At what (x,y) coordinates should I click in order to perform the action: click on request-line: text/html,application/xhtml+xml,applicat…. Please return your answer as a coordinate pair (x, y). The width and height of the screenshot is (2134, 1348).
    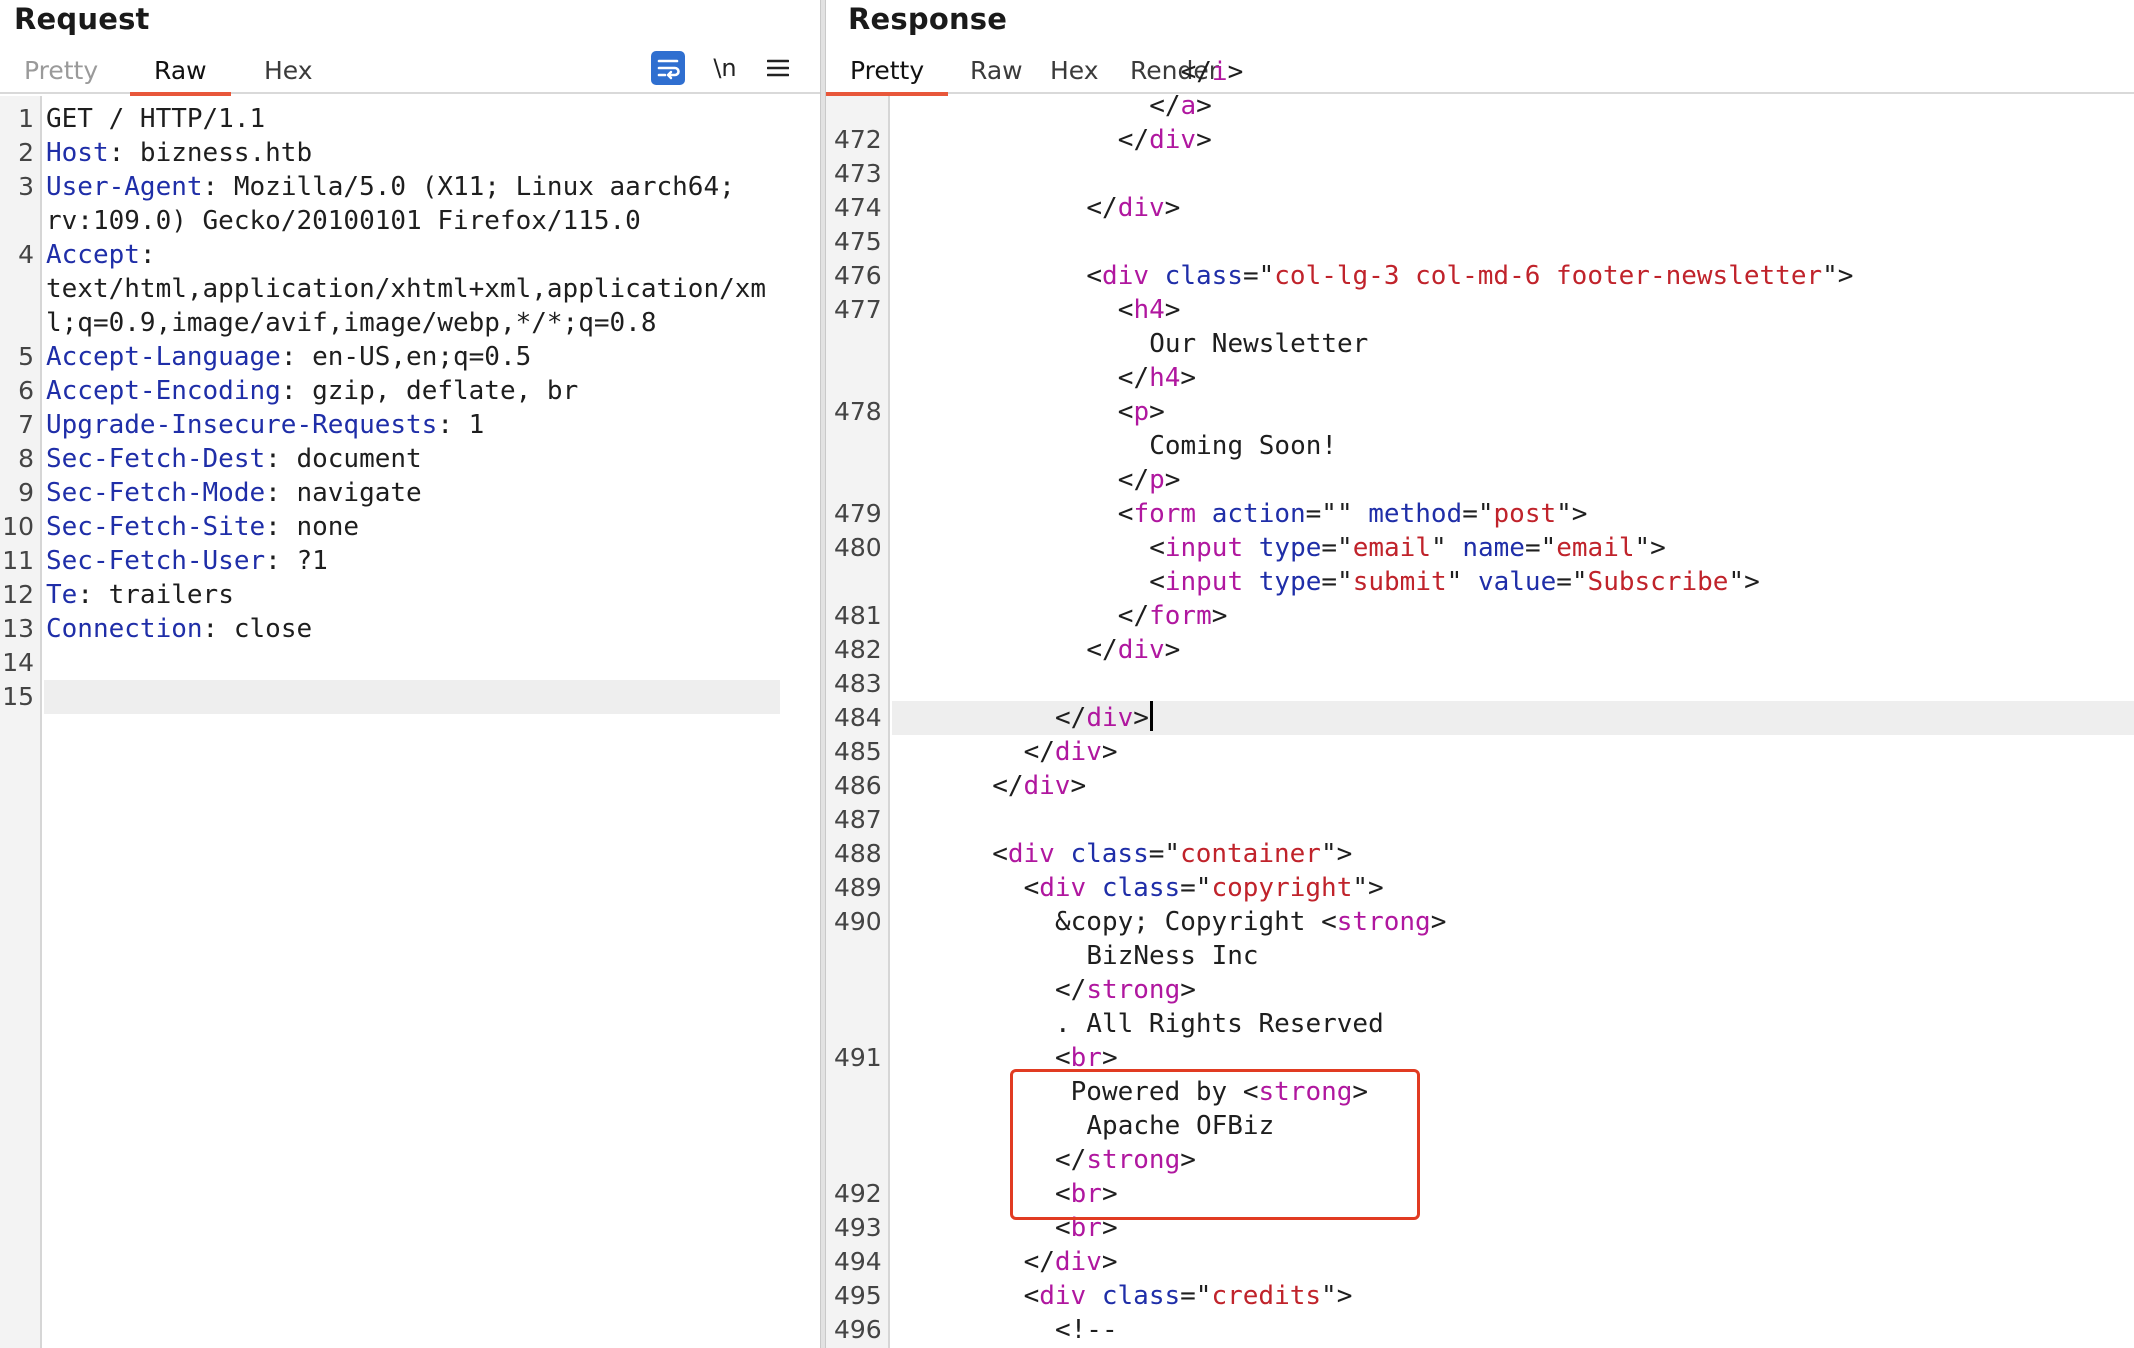
    Looking at the image, I should click on (410, 289).